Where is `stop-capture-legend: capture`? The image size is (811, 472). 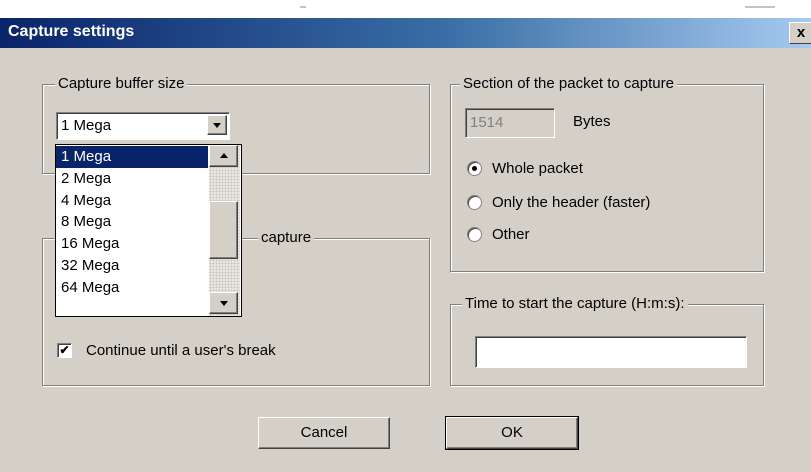
stop-capture-legend: capture is located at coordinates (286, 237).